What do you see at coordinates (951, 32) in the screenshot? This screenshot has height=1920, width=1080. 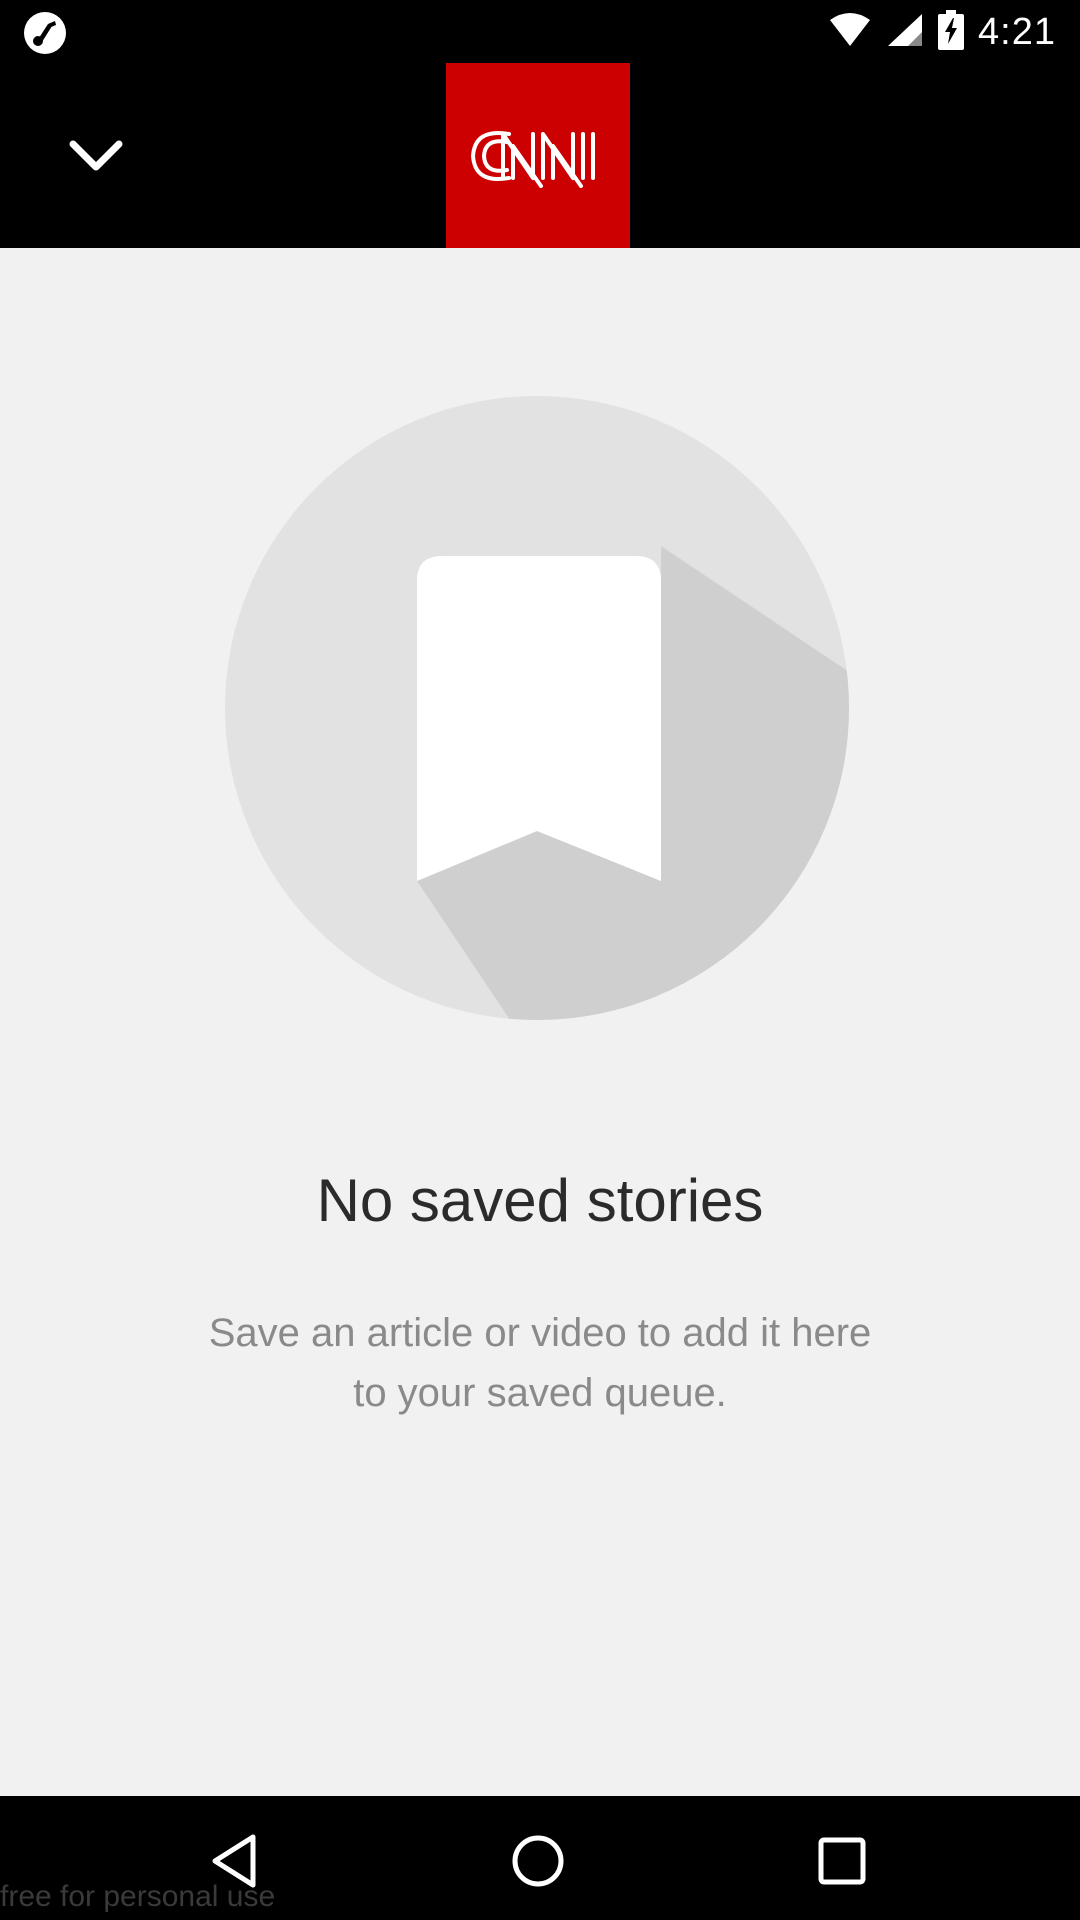 I see `battery-charging-icon` at bounding box center [951, 32].